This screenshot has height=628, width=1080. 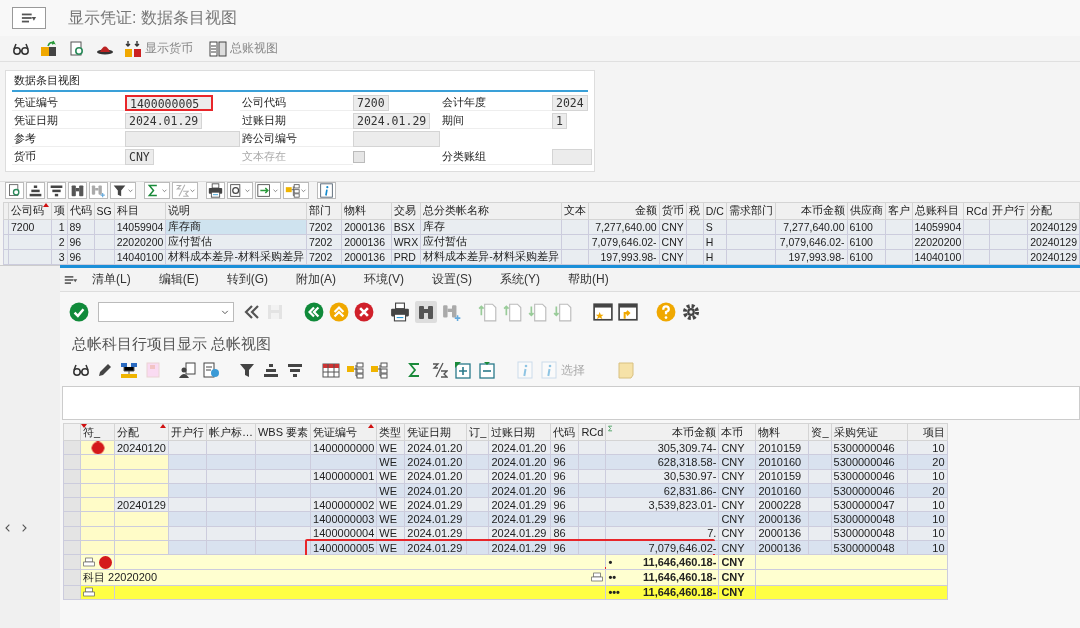 I want to click on column-header: 本币, so click(x=737, y=432).